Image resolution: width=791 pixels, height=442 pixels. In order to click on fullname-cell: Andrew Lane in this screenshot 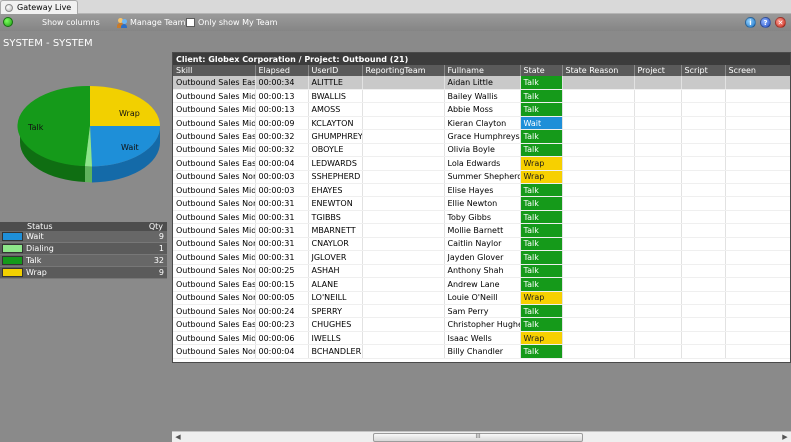, I will do `click(482, 284)`.